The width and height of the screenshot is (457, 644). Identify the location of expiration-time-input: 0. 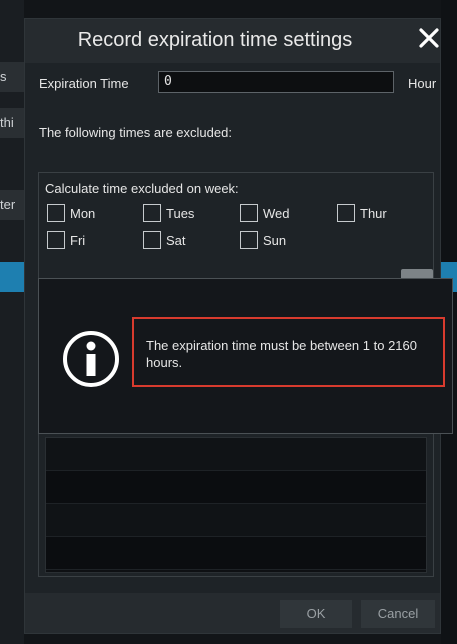
(276, 82).